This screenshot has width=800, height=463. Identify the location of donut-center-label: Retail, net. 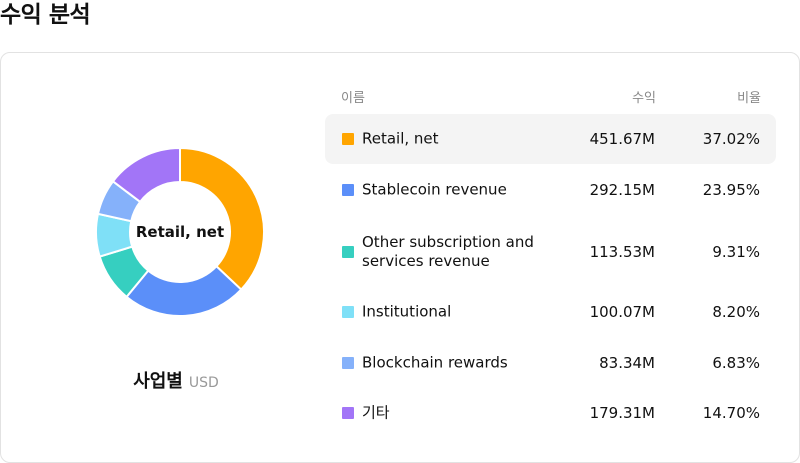
(180, 232).